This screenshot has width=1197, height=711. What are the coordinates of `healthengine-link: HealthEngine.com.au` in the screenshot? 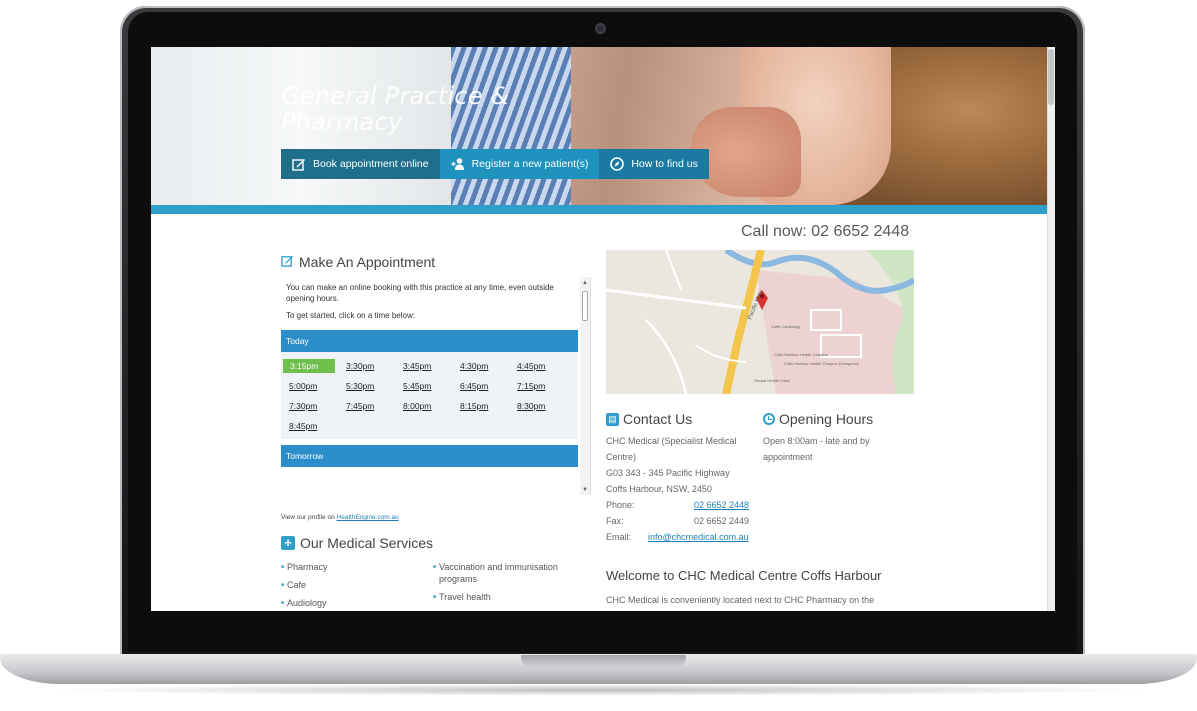 It's located at (368, 517).